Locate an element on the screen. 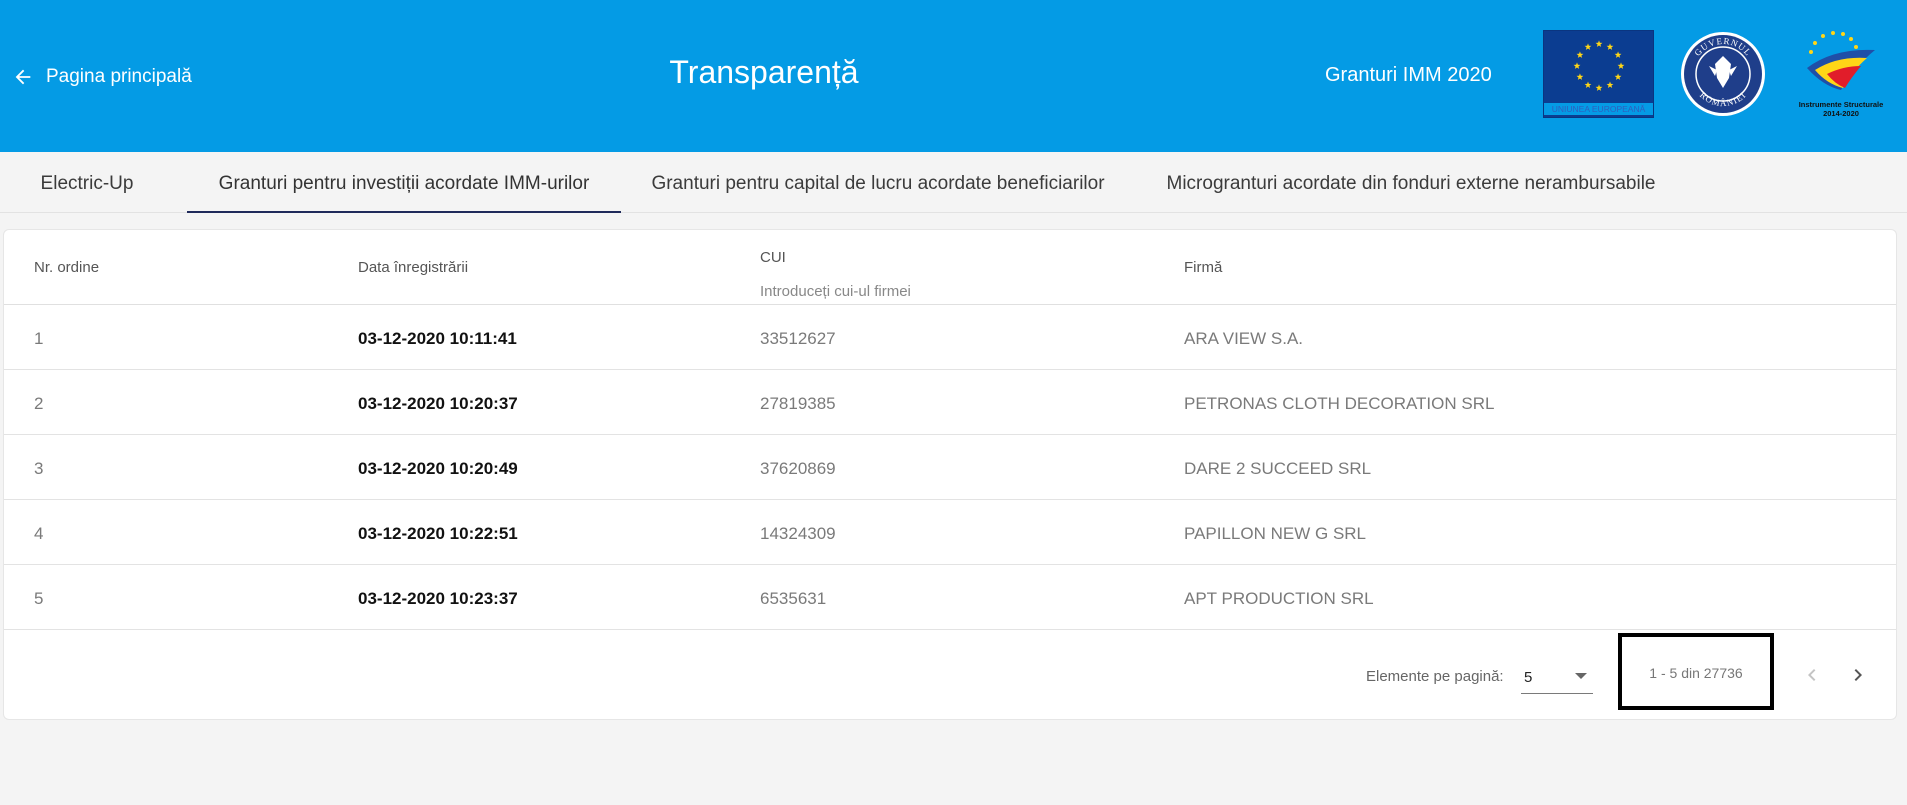 The height and width of the screenshot is (805, 1907). chevron-right-icon is located at coordinates (1858, 675).